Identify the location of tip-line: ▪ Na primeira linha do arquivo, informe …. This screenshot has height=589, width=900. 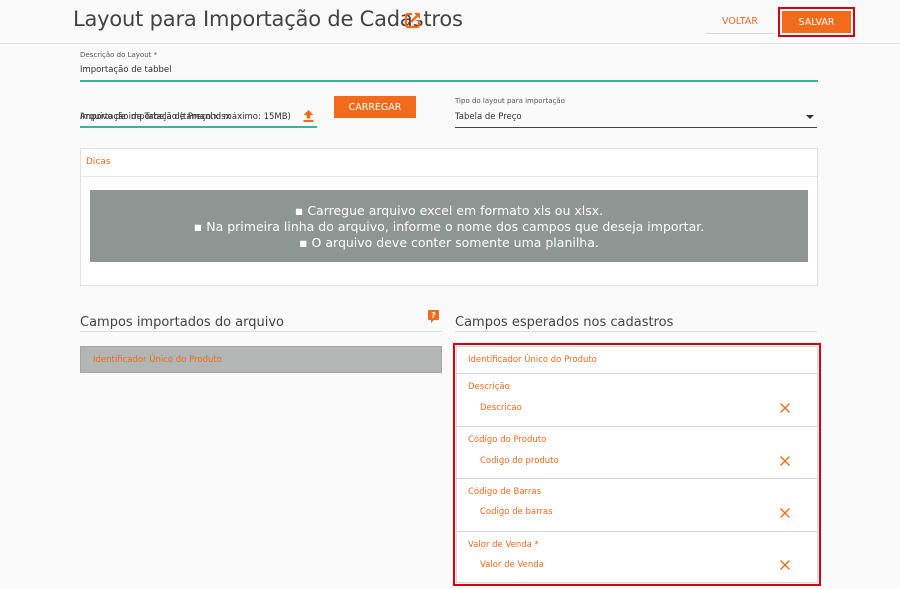
(449, 226).